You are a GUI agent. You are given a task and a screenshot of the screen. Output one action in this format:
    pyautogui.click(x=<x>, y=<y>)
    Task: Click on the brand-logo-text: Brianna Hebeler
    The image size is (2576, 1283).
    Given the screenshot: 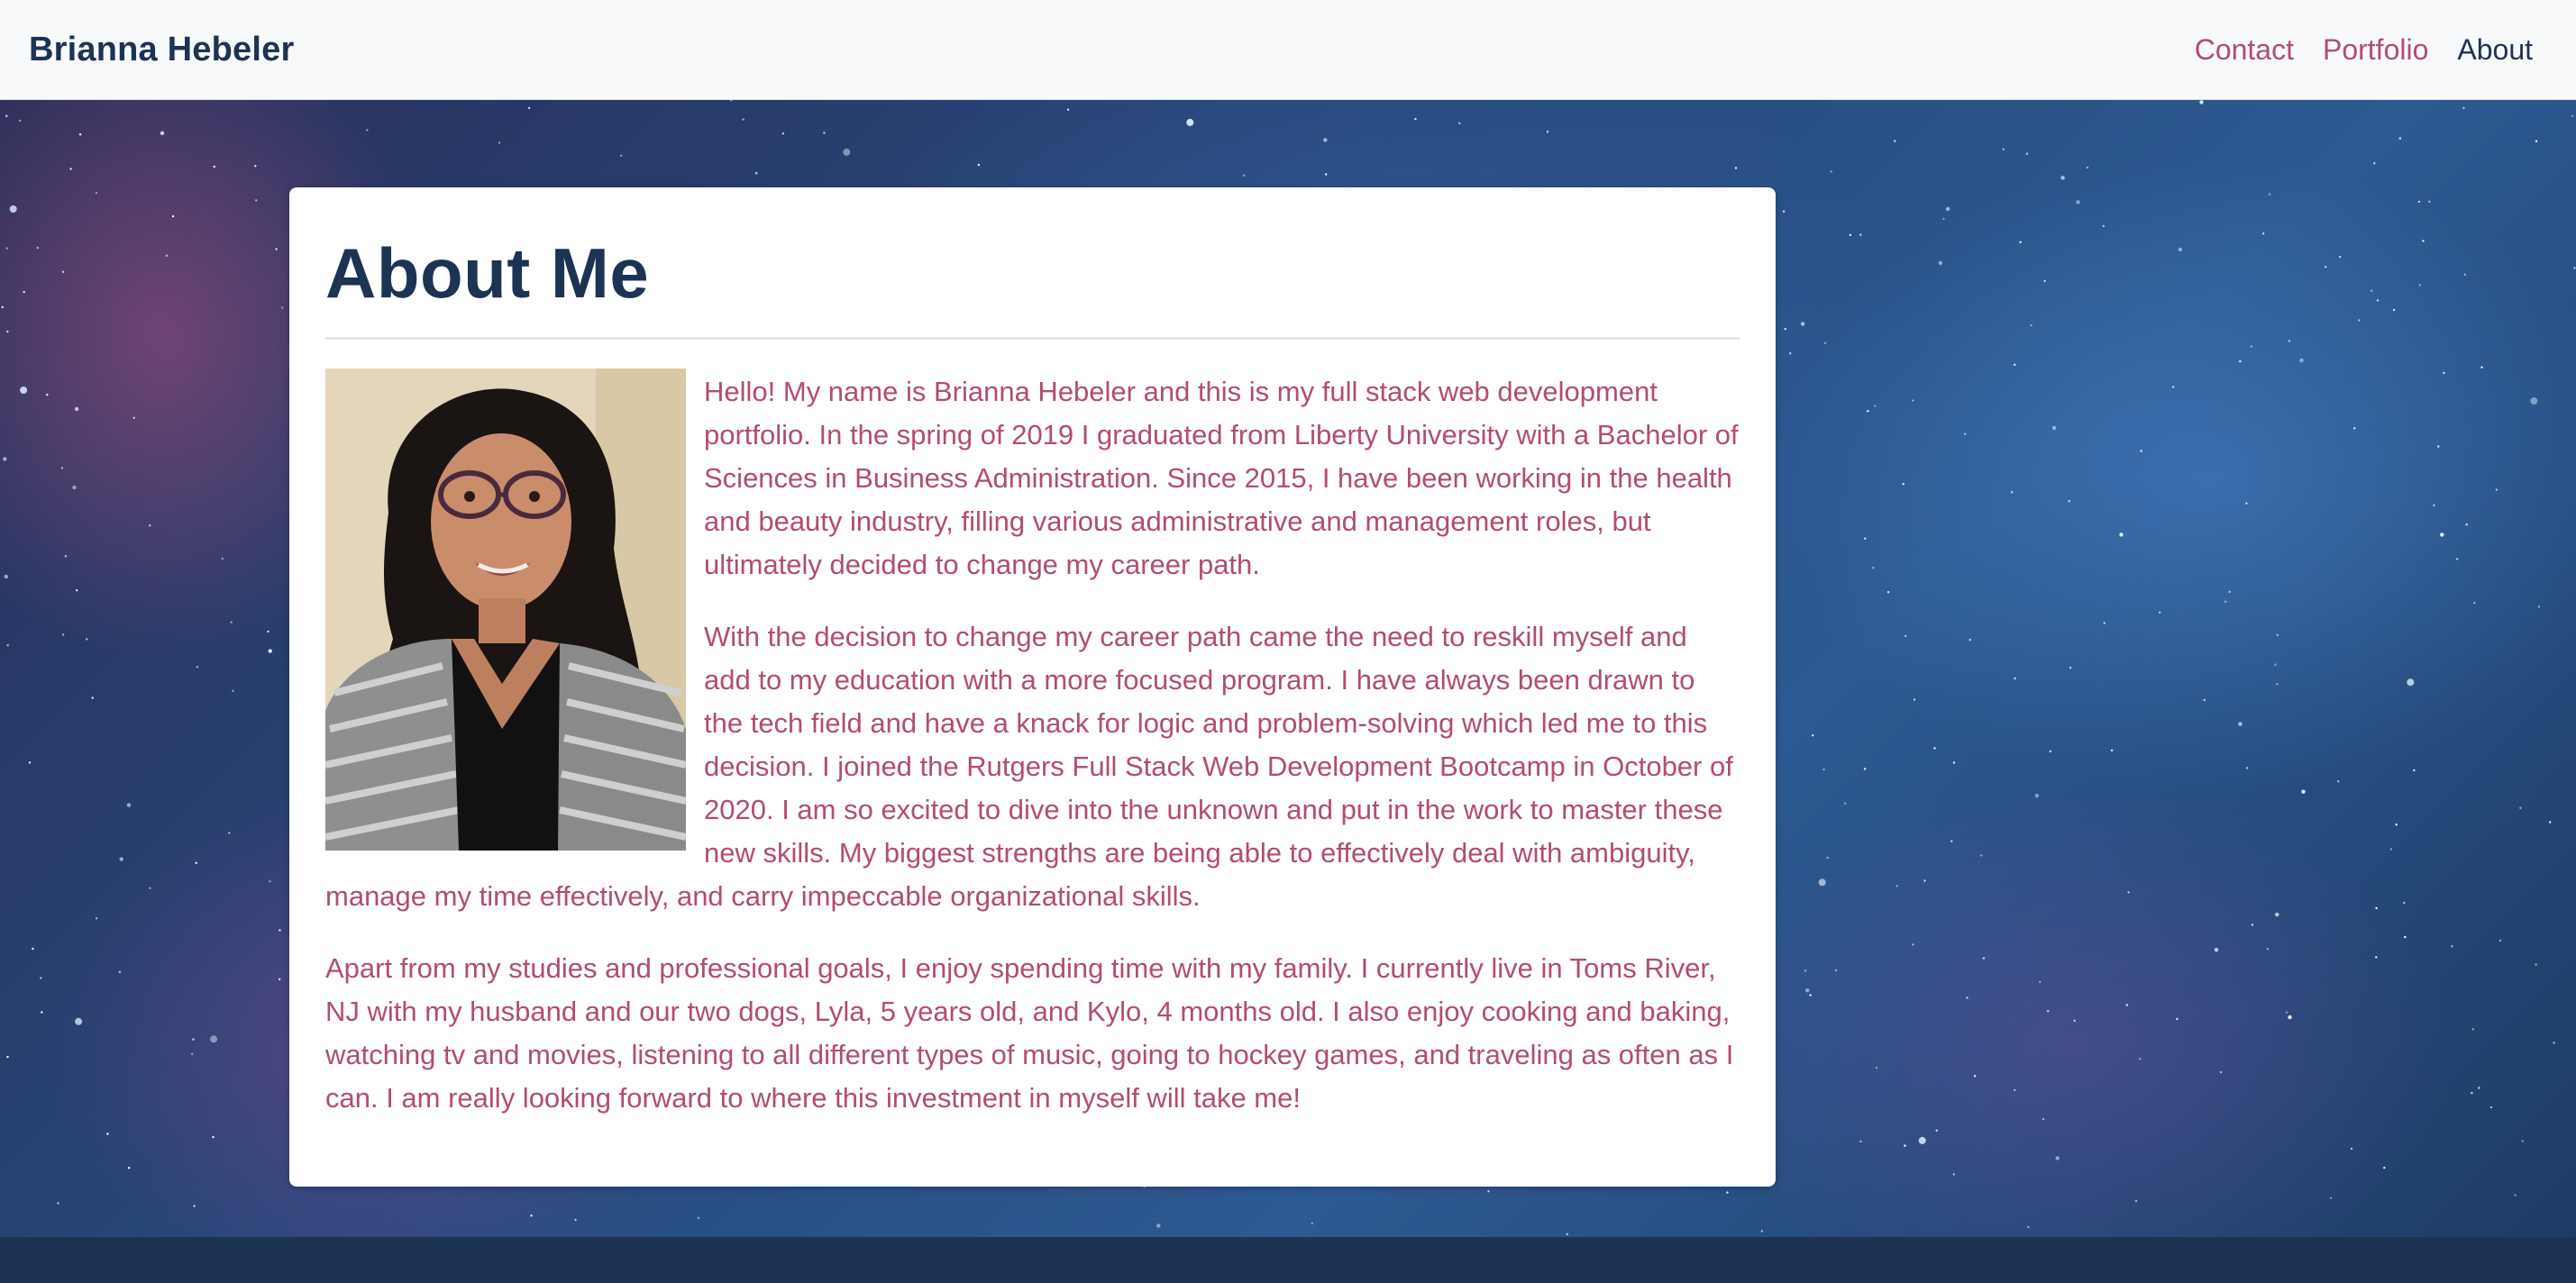 What is the action you would take?
    pyautogui.click(x=161, y=50)
    